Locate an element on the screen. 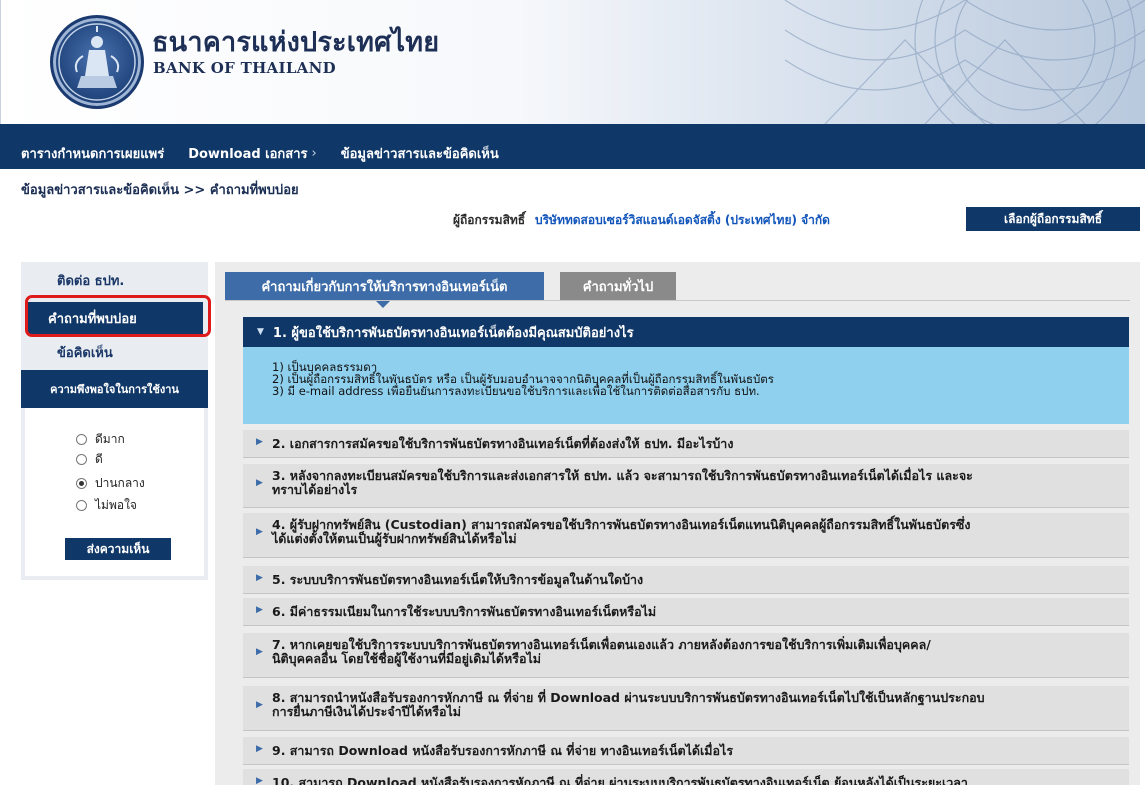  bank-name-english: BANK OF THAILAND is located at coordinates (244, 68).